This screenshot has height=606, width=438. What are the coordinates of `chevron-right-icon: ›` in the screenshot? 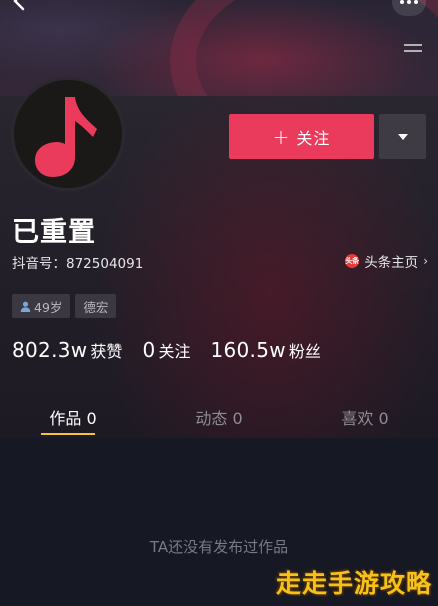 It's located at (425, 261).